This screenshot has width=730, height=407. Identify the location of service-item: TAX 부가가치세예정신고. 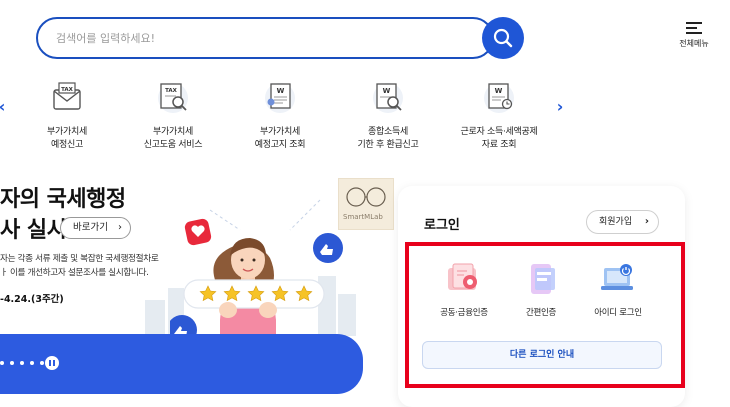
(67, 116).